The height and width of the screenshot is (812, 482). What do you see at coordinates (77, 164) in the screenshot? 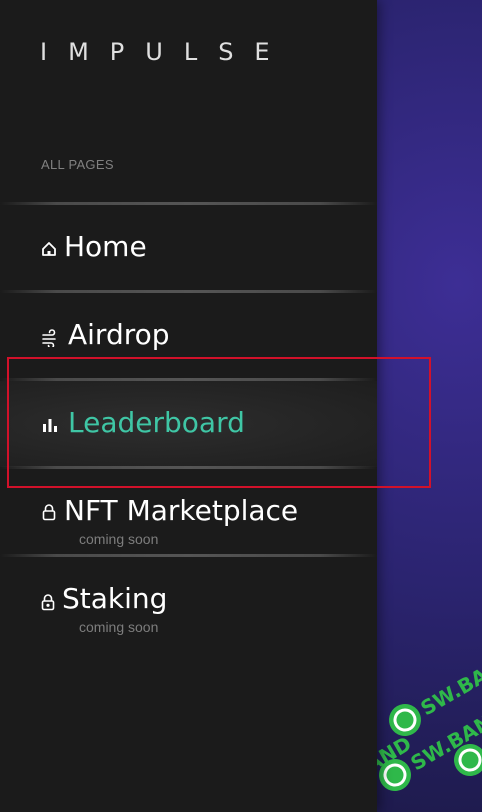
I see `section-label: ALL PAGES` at bounding box center [77, 164].